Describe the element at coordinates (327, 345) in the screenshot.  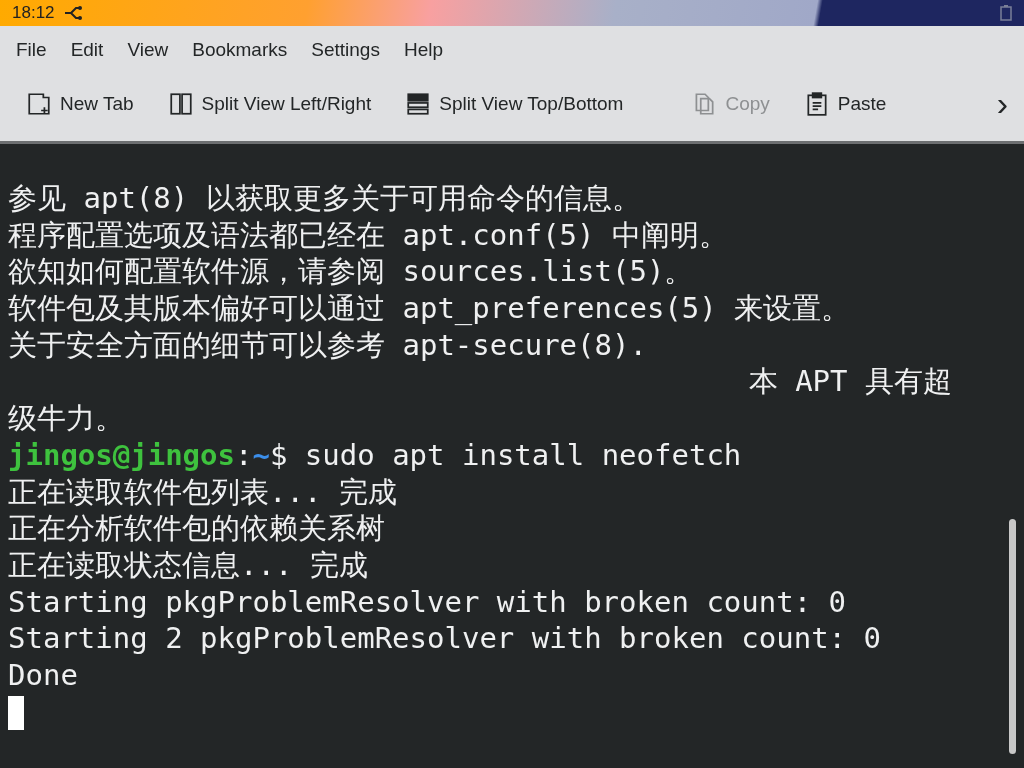
I see `terminal-line: 关于安全方面的细节可以参考 apt-secure(8).` at that location.